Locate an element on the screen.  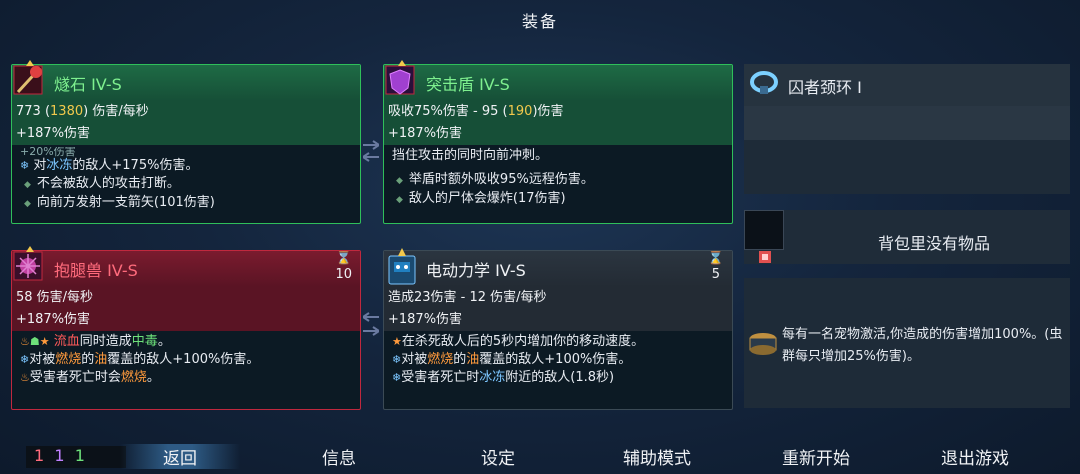
card-title: 燧石 IV-S is located at coordinates (88, 84).